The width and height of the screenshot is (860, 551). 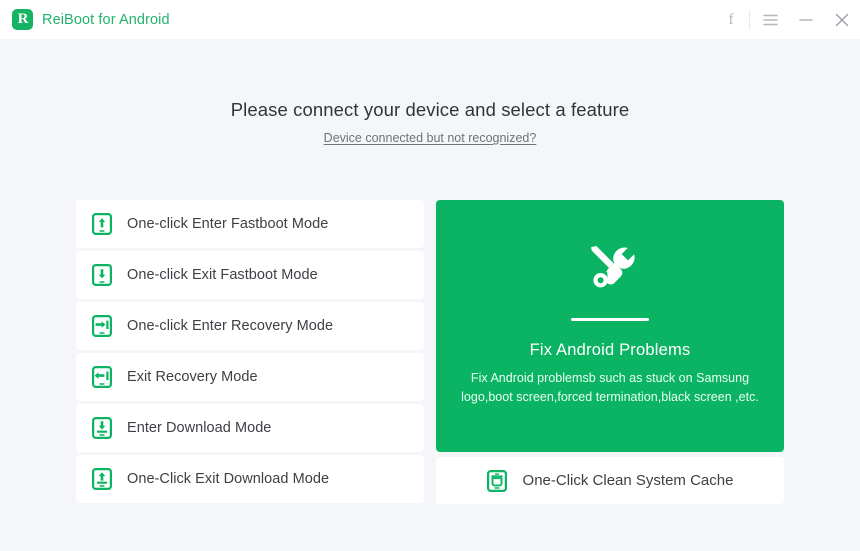 I want to click on wrench-screwdriver-icon, so click(x=613, y=267).